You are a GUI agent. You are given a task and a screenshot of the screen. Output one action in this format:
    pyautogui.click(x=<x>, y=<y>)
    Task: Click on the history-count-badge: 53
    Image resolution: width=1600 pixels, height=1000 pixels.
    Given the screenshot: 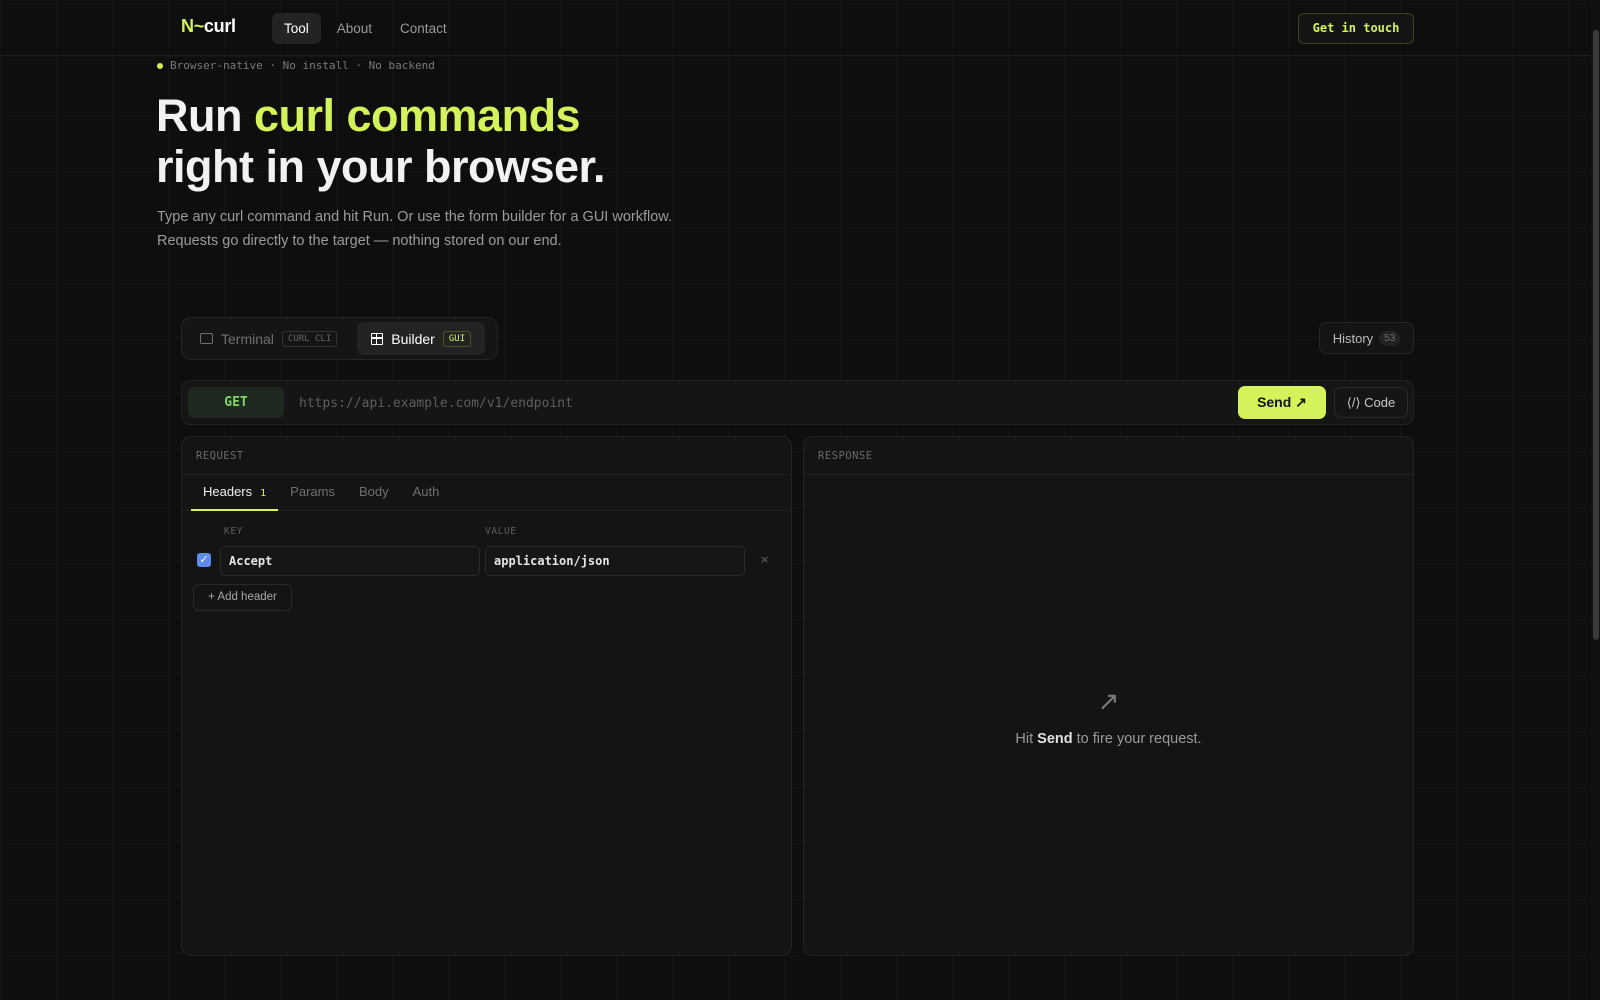 What is the action you would take?
    pyautogui.click(x=1390, y=338)
    